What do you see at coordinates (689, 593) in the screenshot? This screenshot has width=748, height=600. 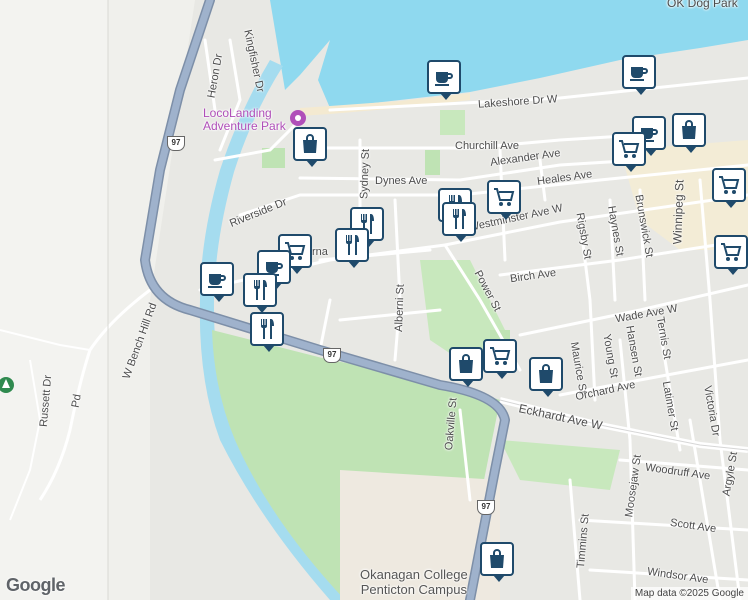 I see `map-attribution: Map data ©2025 Google` at bounding box center [689, 593].